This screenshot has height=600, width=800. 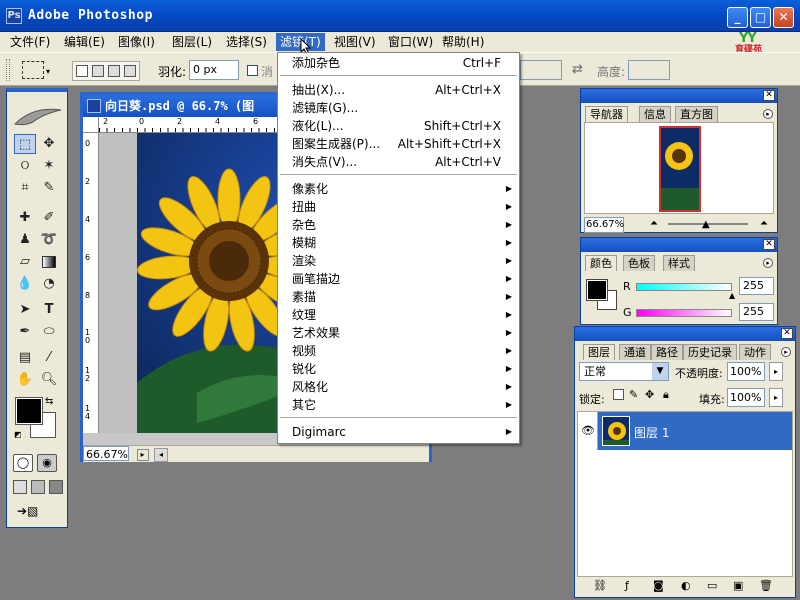 What do you see at coordinates (651, 432) in the screenshot?
I see `layer-name: 图层 1` at bounding box center [651, 432].